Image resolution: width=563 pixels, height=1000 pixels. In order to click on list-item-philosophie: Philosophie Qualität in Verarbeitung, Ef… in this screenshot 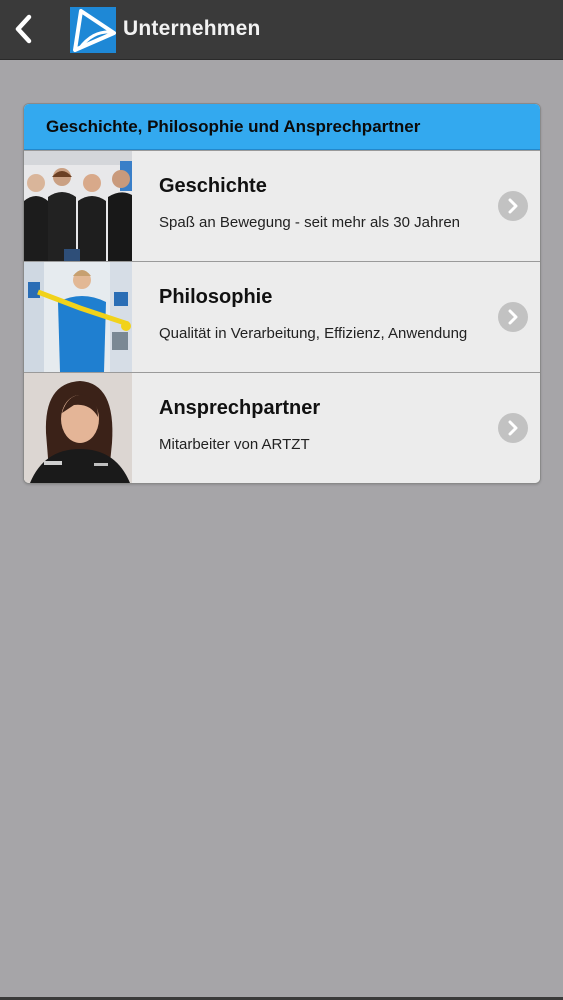, I will do `click(282, 316)`.